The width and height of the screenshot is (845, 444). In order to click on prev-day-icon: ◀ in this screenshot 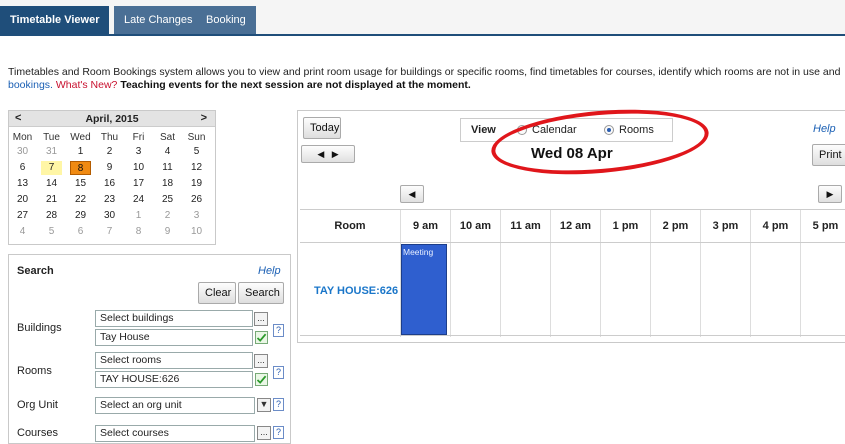, I will do `click(320, 154)`.